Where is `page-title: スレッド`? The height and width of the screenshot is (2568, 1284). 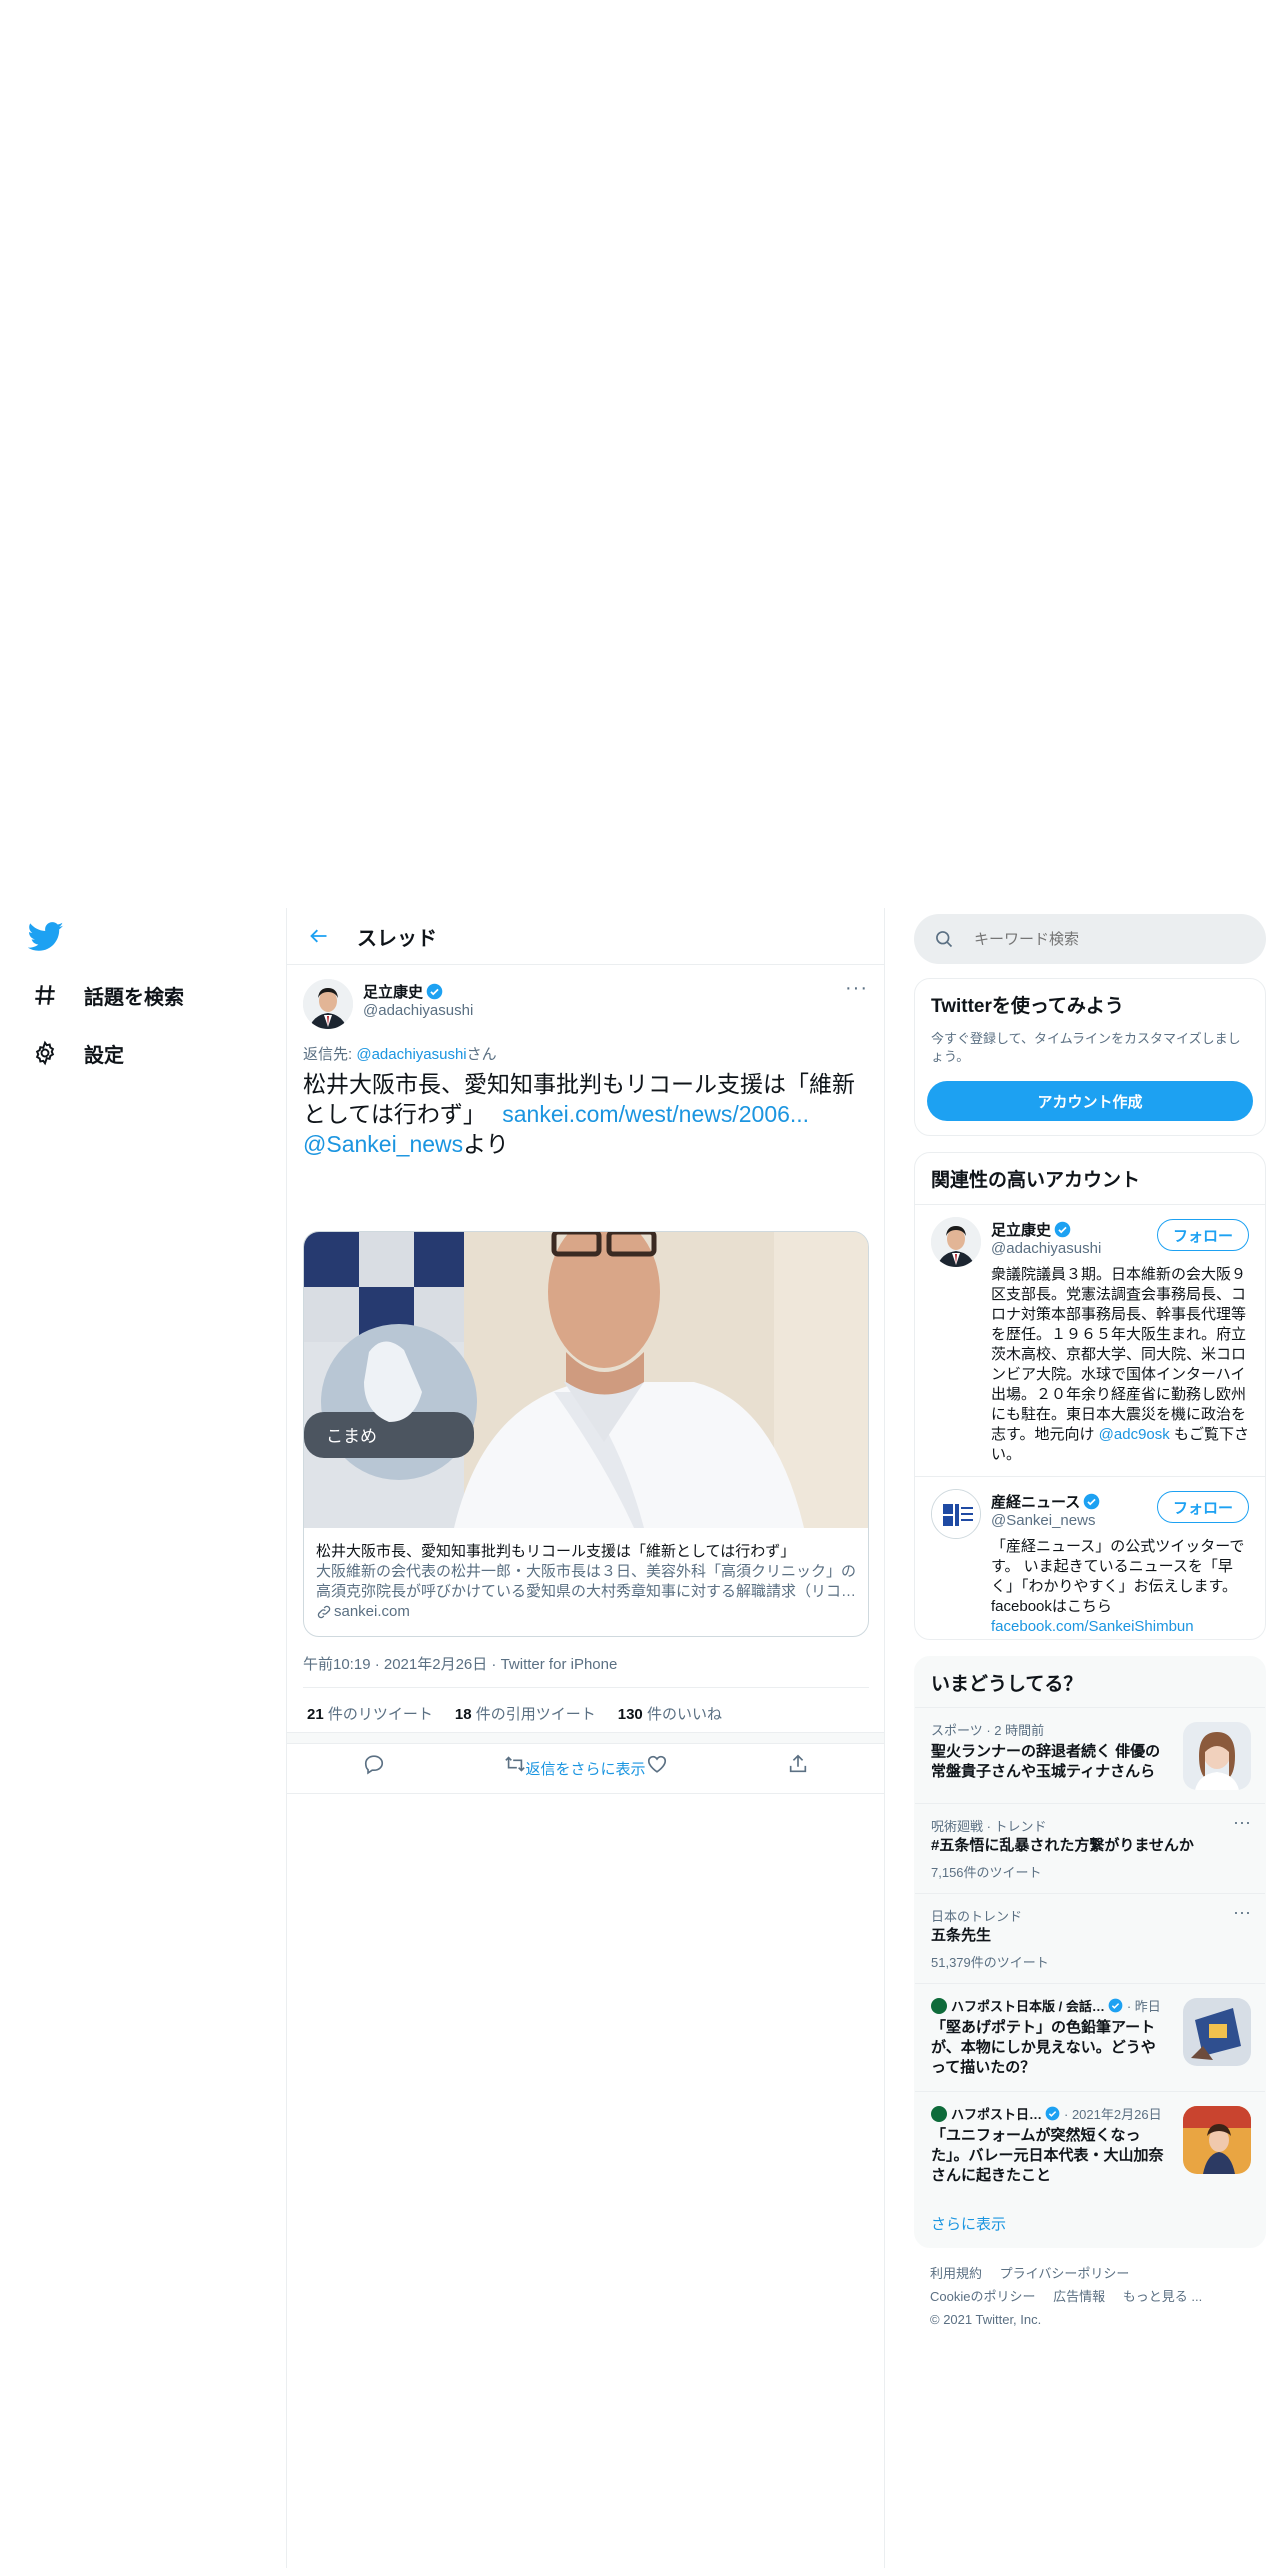 page-title: スレッド is located at coordinates (397, 938).